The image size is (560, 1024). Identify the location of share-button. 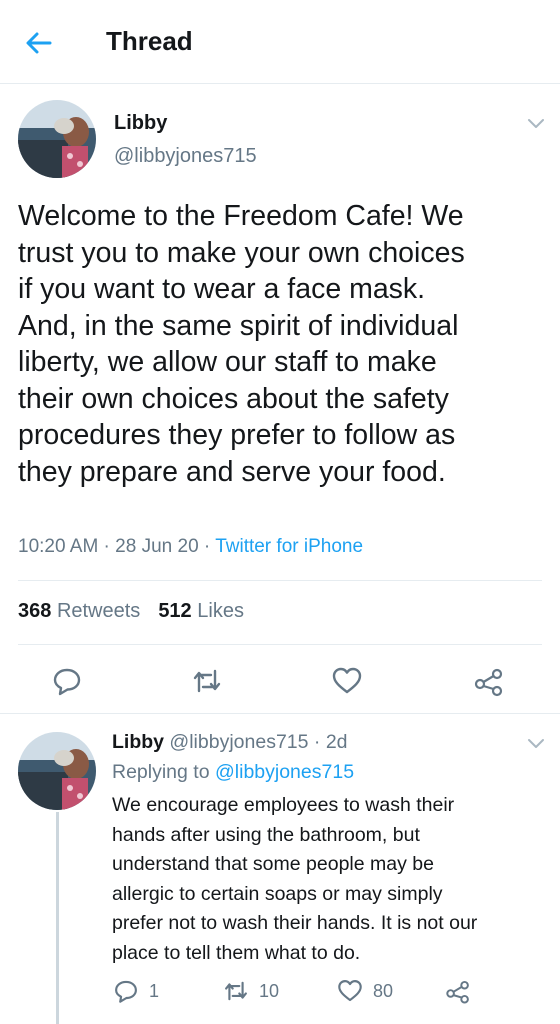
(462, 991).